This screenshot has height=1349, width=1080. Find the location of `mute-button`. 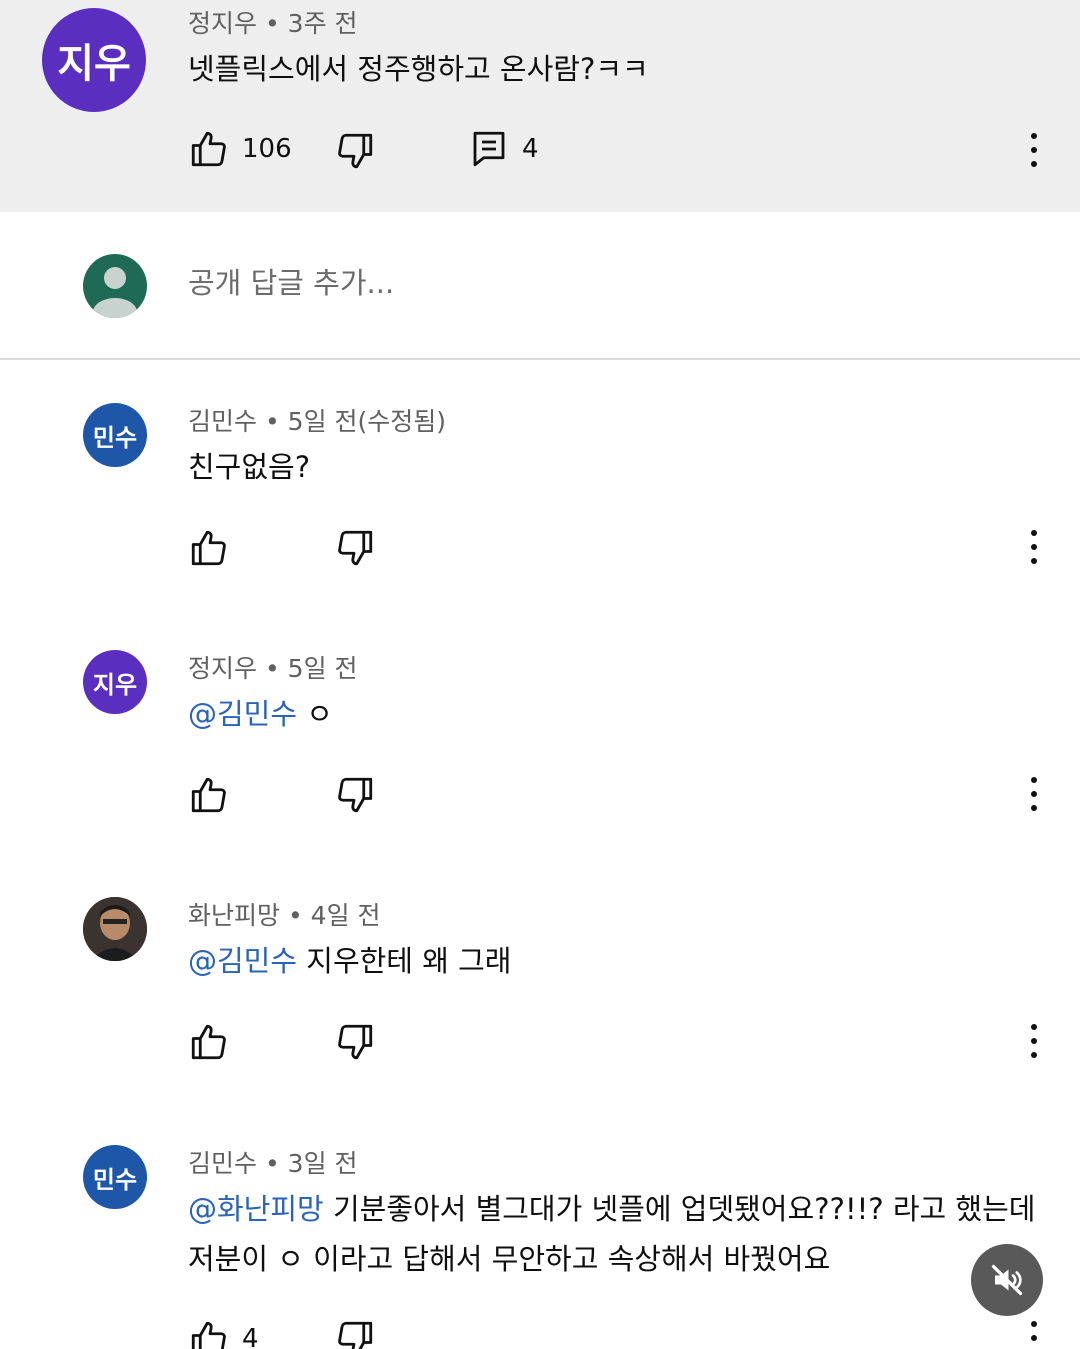

mute-button is located at coordinates (1007, 1280).